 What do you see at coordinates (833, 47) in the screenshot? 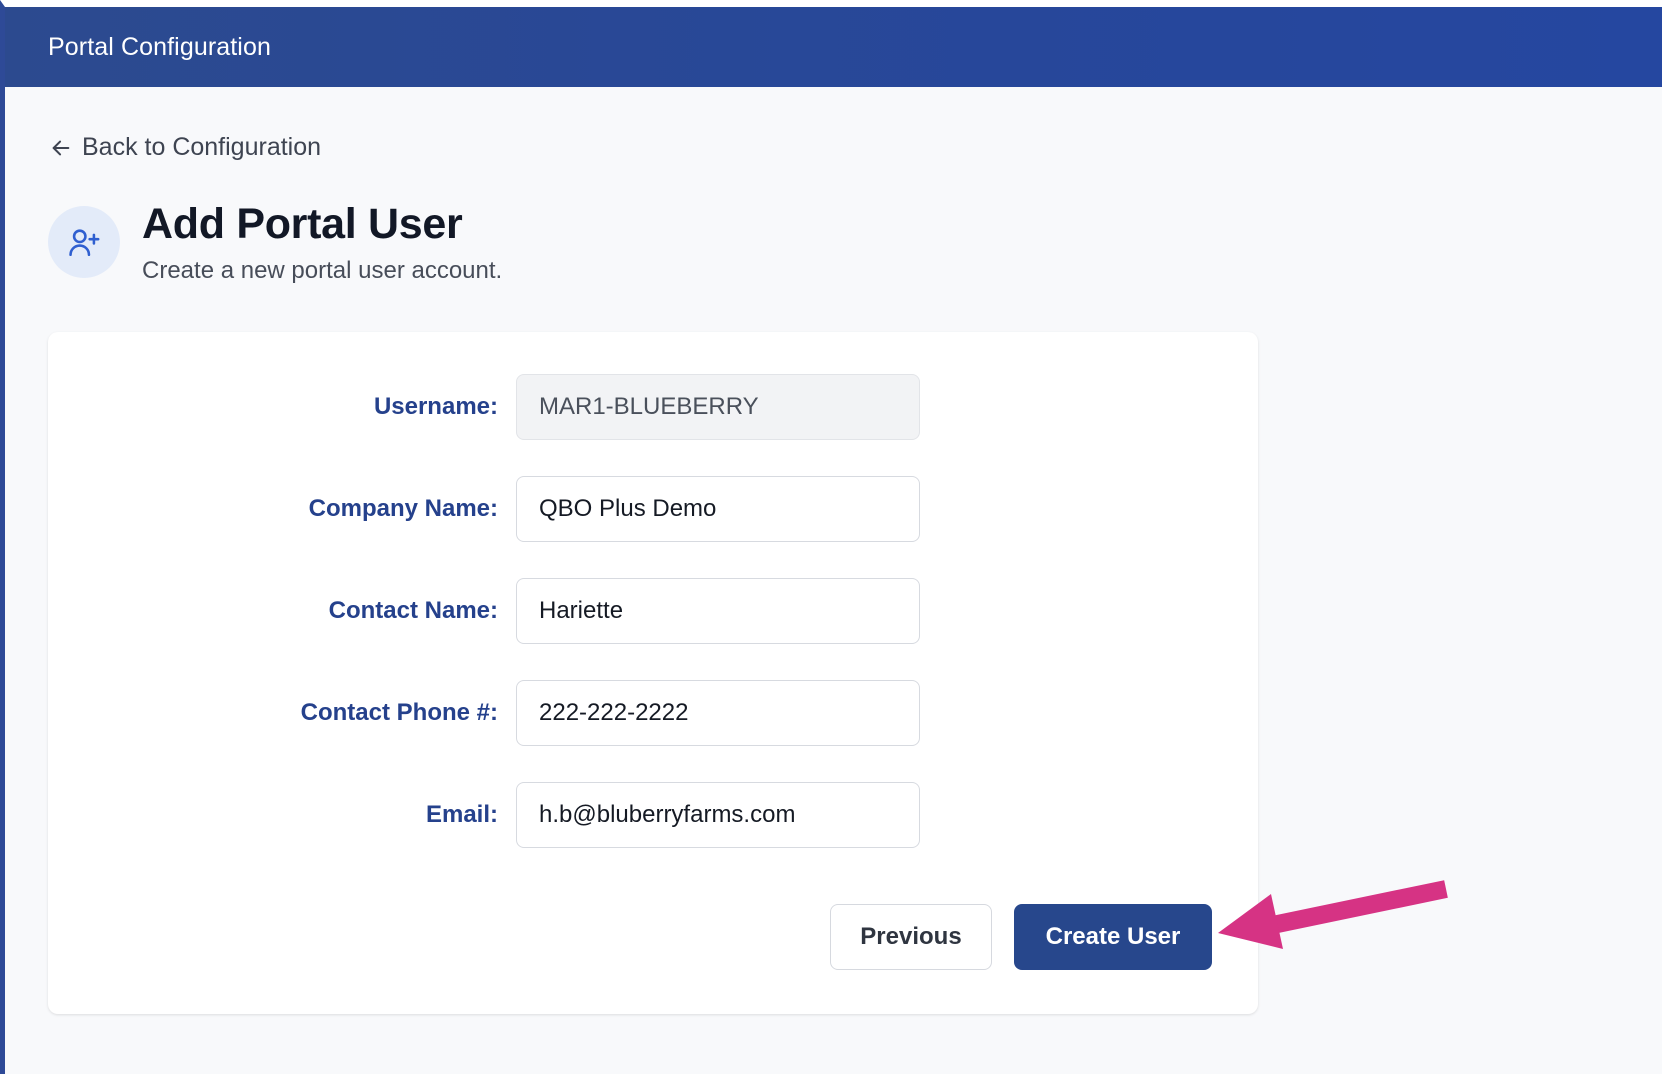
I see `top-bar: Portal Configuration` at bounding box center [833, 47].